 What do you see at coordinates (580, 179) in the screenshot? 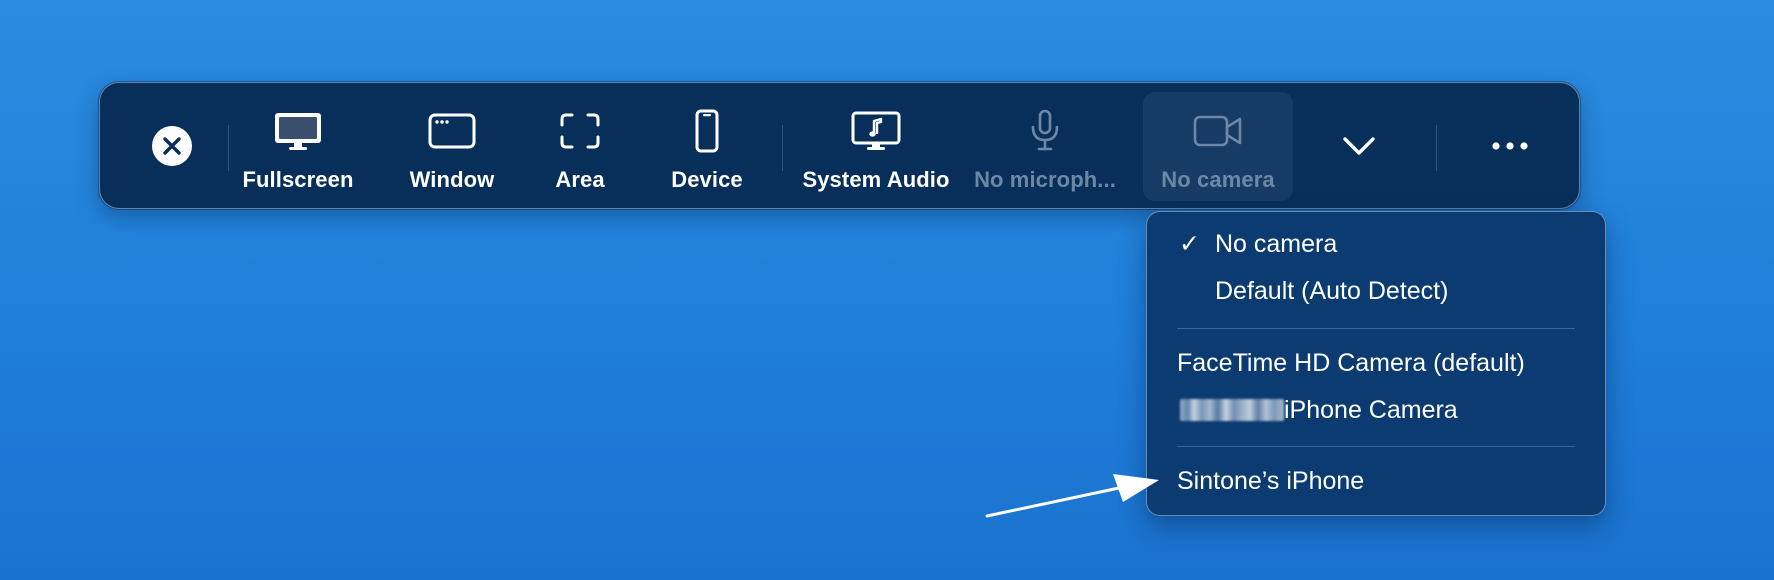
I see `tool-label: Area` at bounding box center [580, 179].